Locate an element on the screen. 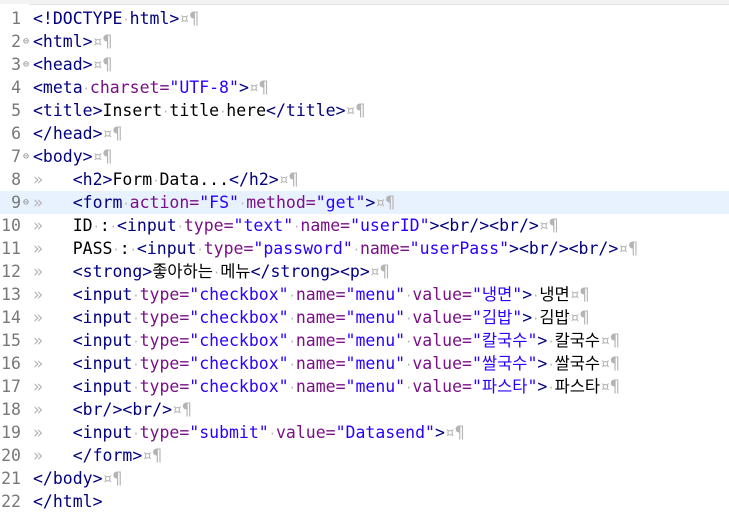  token-attr: method= is located at coordinates (281, 202).